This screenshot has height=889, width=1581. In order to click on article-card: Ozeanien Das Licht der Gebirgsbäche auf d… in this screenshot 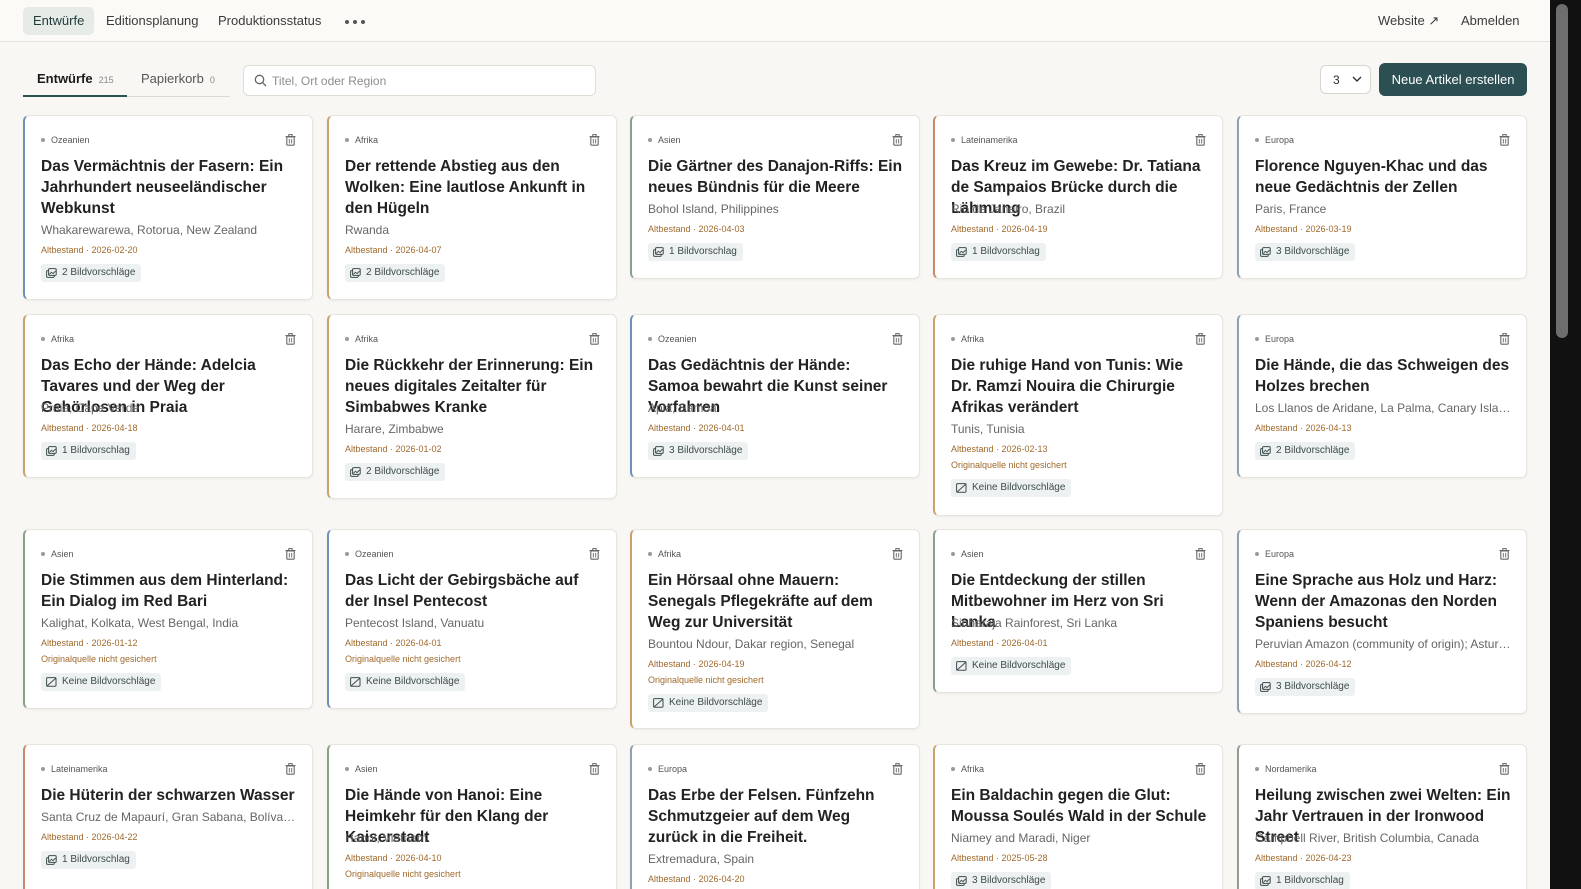, I will do `click(472, 619)`.